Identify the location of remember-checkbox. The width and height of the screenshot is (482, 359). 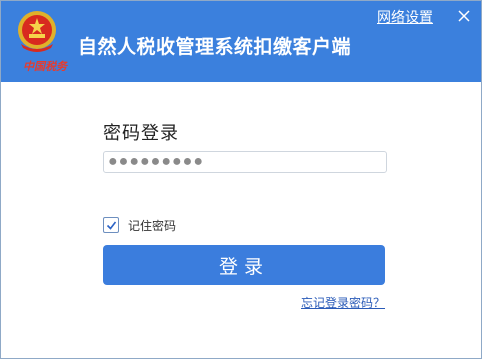
(111, 225).